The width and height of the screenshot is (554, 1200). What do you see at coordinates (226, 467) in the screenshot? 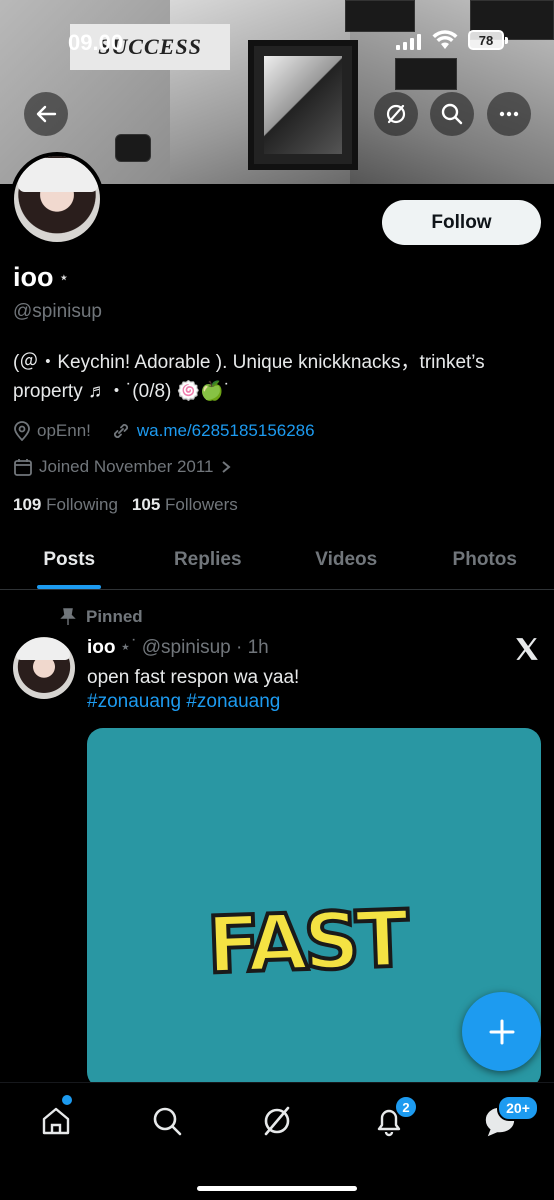
I see `chevron-right-icon` at bounding box center [226, 467].